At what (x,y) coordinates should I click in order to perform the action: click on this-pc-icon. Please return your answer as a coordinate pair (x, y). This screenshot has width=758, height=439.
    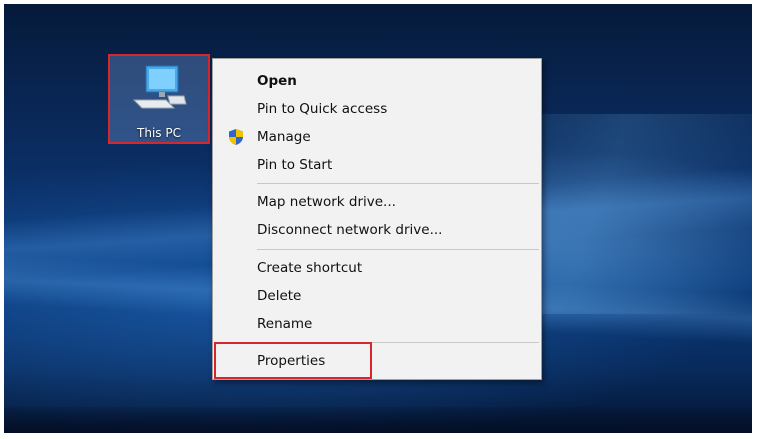
    Looking at the image, I should click on (159, 87).